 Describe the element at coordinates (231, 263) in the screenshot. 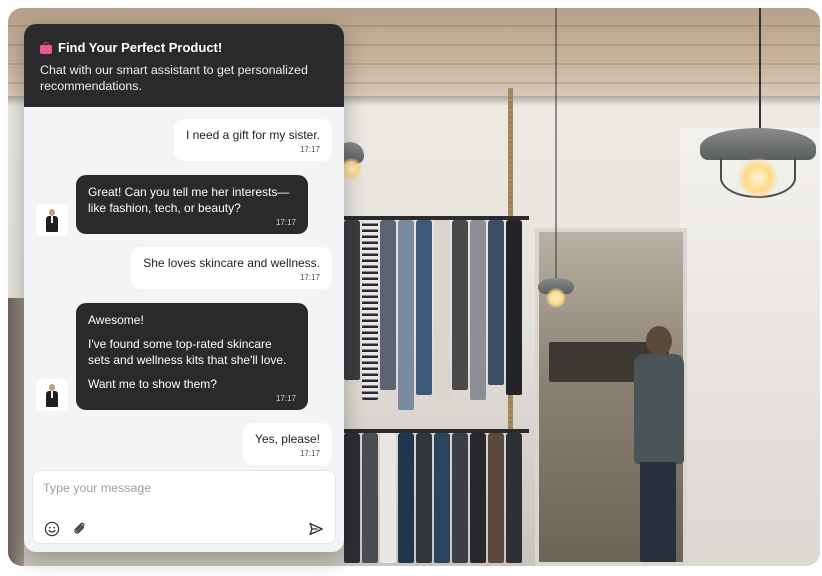

I see `message-text: She loves skincare and wellness.` at that location.